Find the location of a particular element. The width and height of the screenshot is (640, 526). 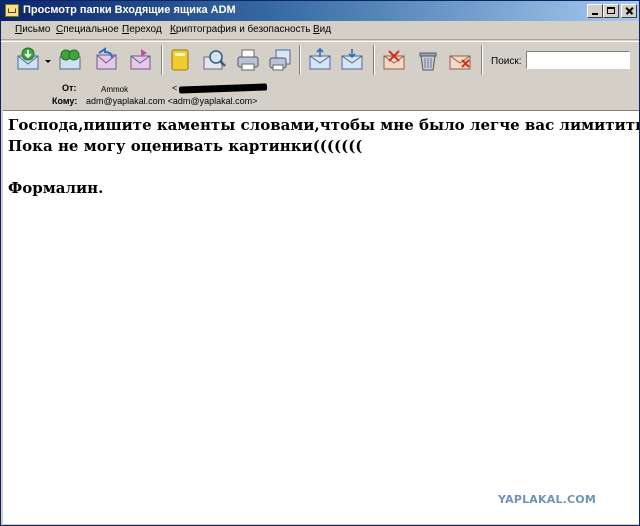

copy-to-folder-icon is located at coordinates (352, 59).